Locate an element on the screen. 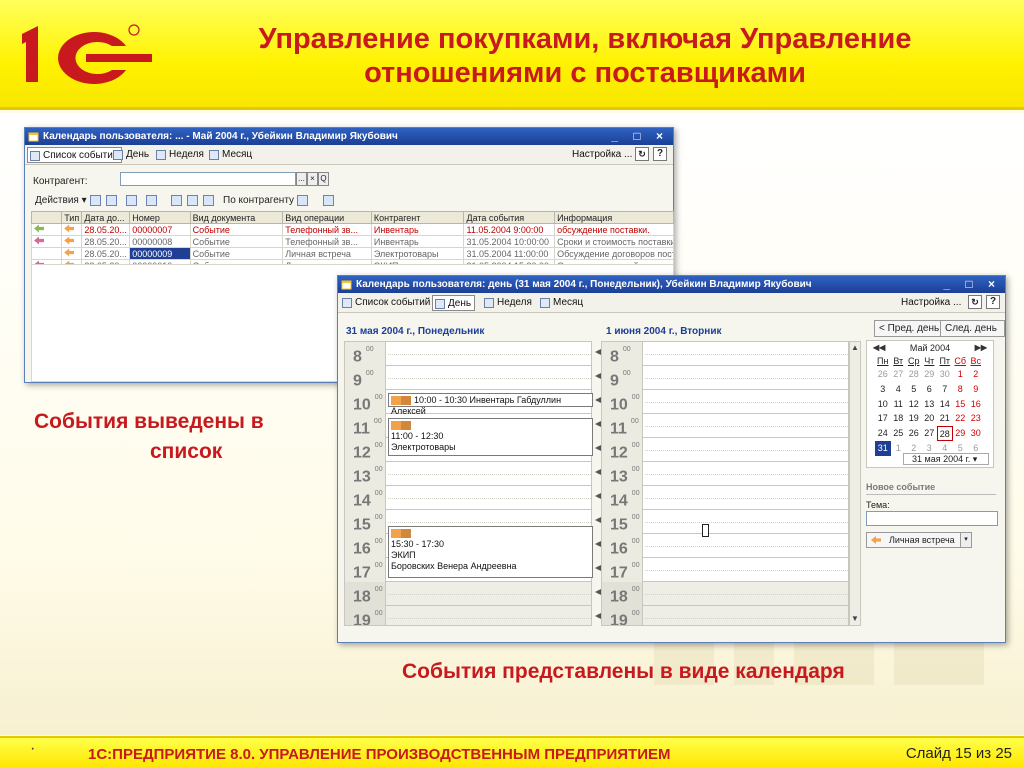 This screenshot has width=1024, height=768. calendar-day: 25 is located at coordinates (899, 433).